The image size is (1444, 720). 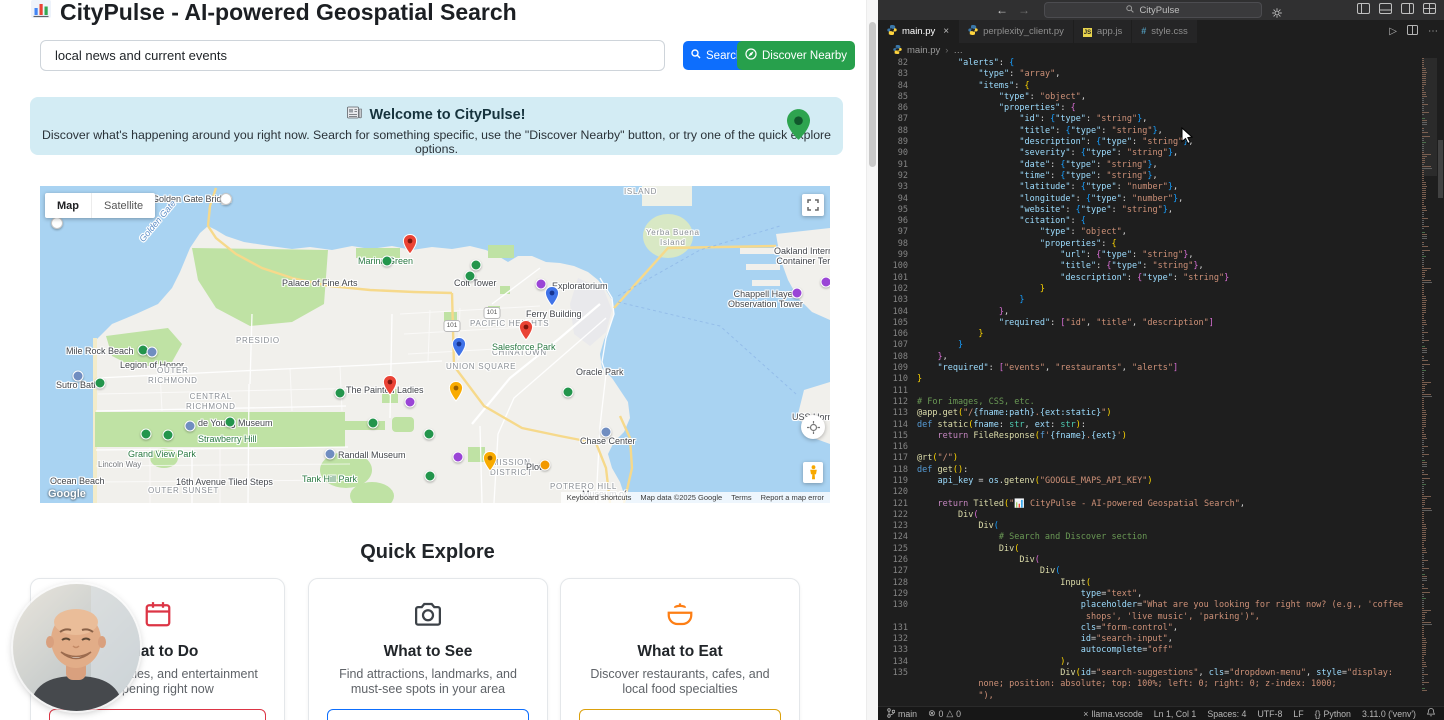 What do you see at coordinates (813, 205) in the screenshot?
I see `fullscreen-button` at bounding box center [813, 205].